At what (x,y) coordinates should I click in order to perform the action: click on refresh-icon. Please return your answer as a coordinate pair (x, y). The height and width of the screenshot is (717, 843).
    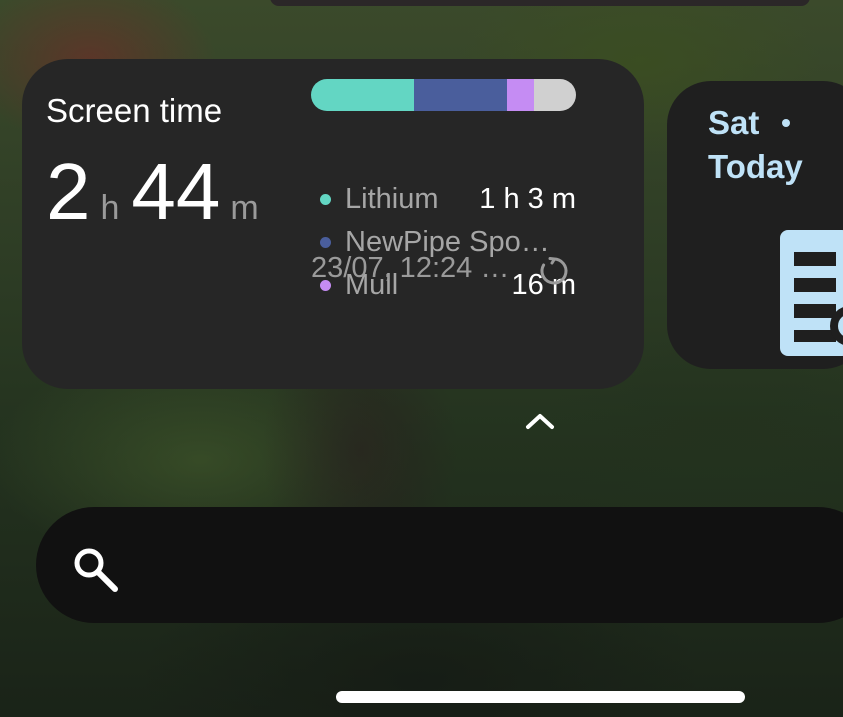
    Looking at the image, I should click on (554, 271).